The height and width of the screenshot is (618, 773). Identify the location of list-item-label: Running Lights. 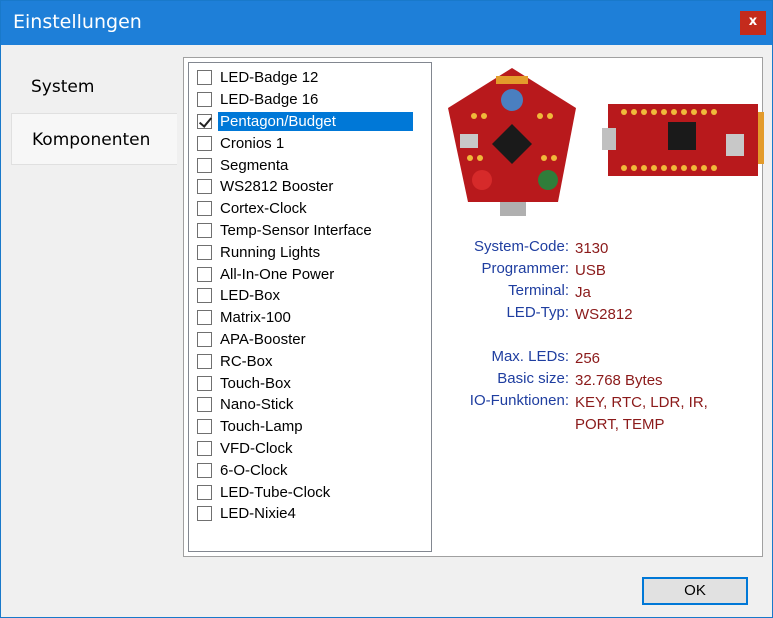
(270, 252).